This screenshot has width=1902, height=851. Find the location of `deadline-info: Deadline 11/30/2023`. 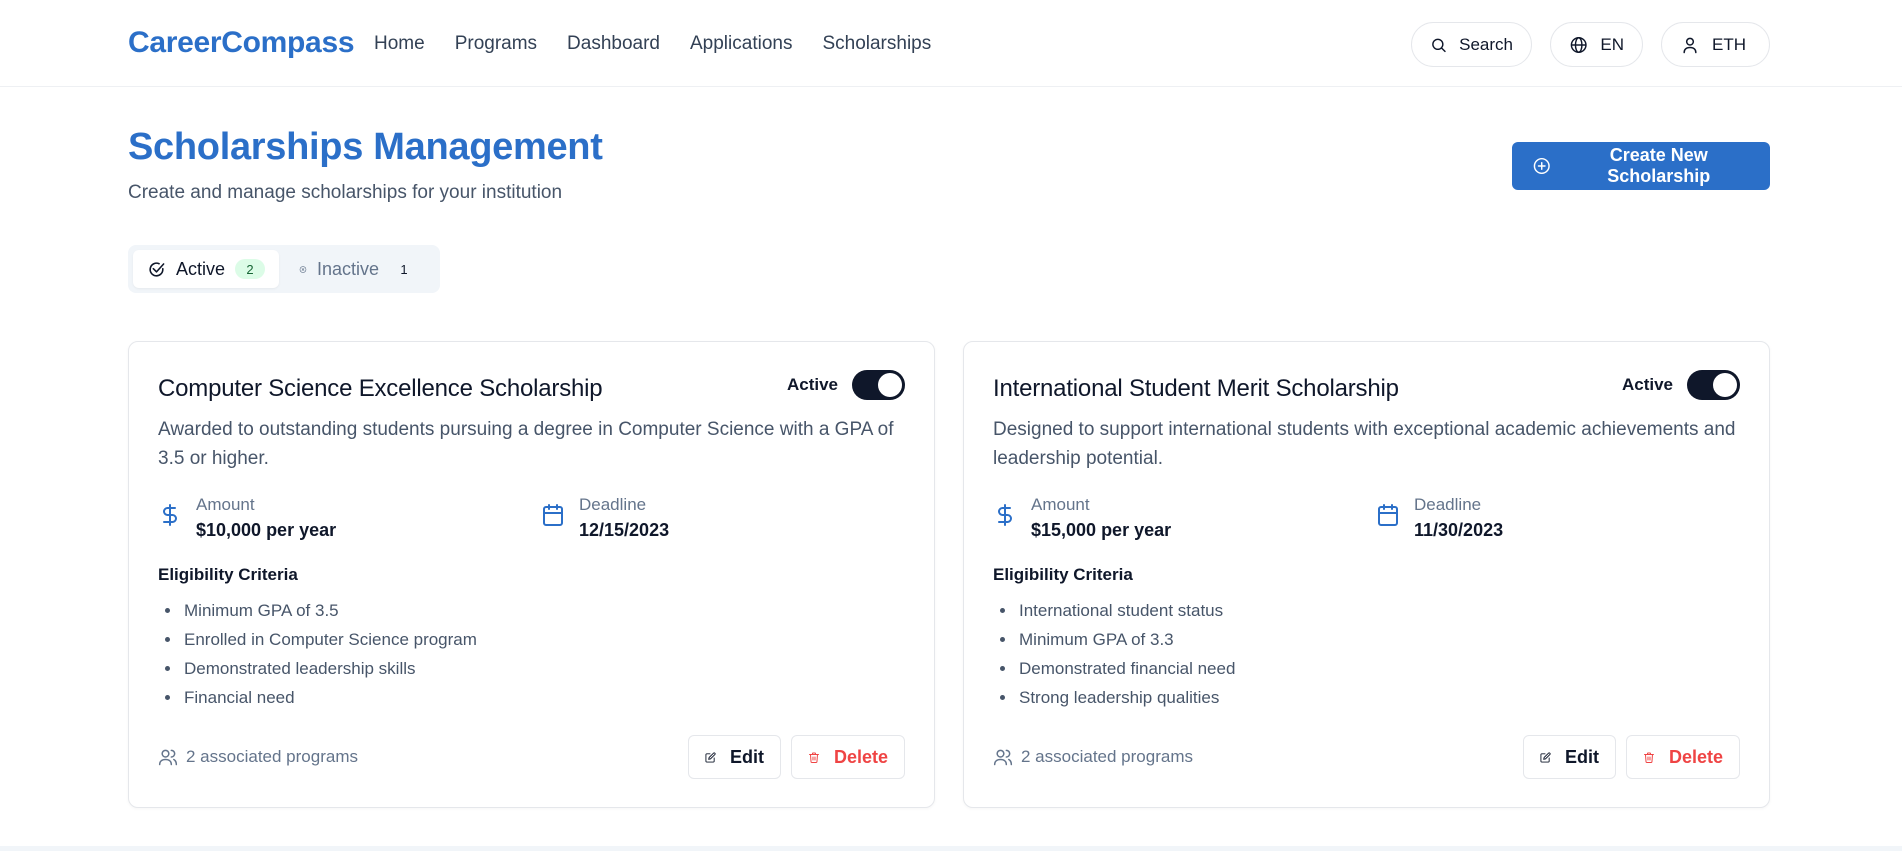

deadline-info: Deadline 11/30/2023 is located at coordinates (1439, 518).